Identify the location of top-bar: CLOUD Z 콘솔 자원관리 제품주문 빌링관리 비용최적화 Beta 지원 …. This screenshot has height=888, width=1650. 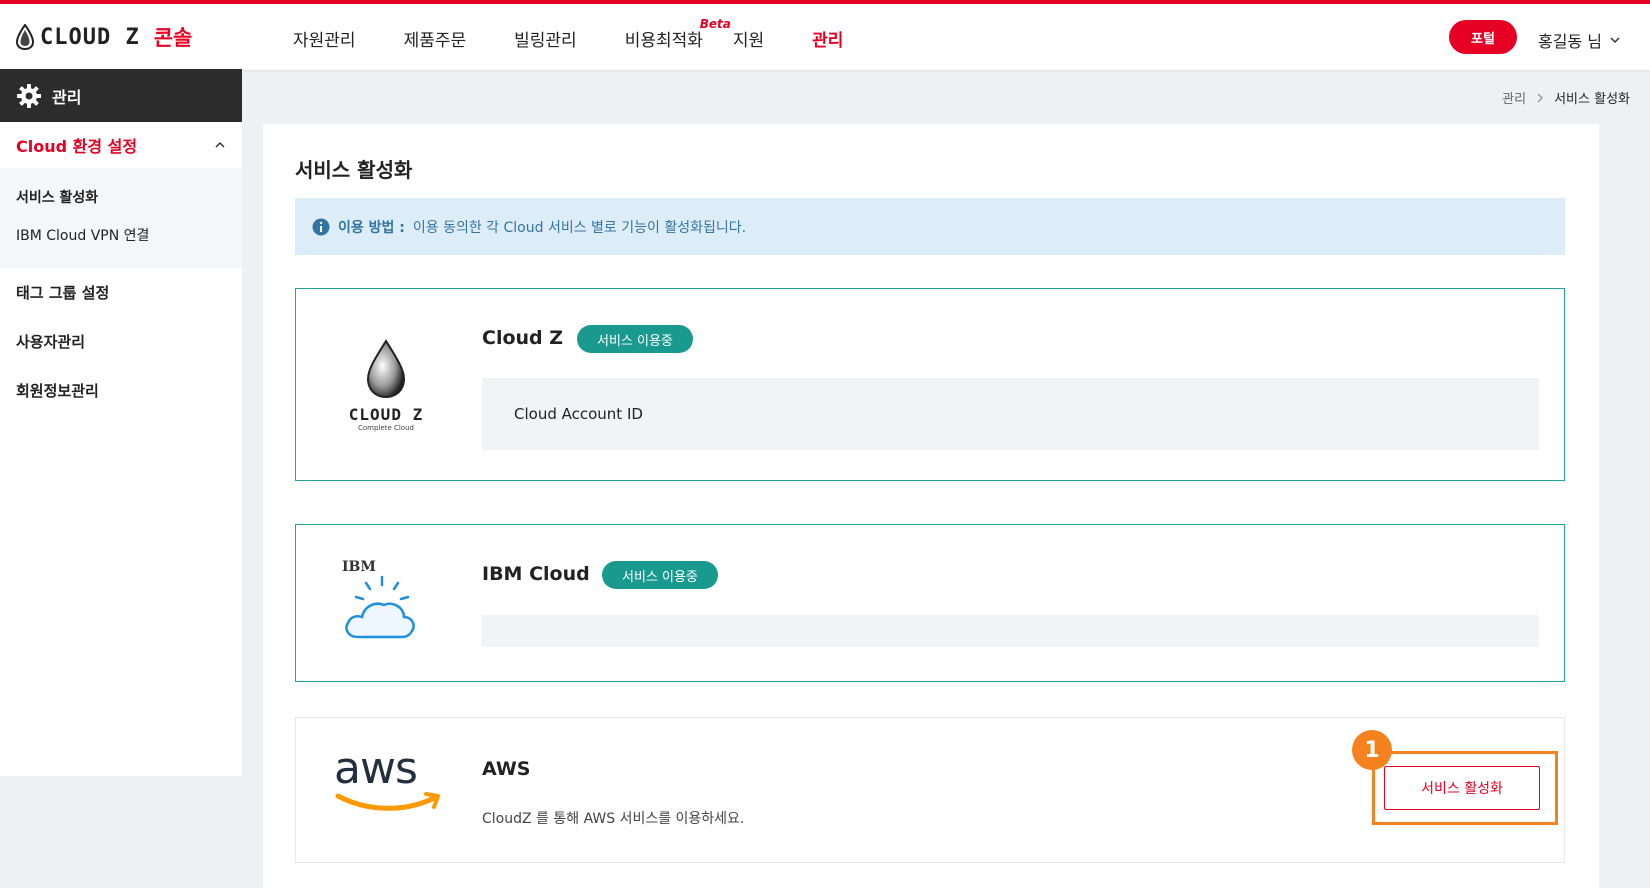
(825, 35).